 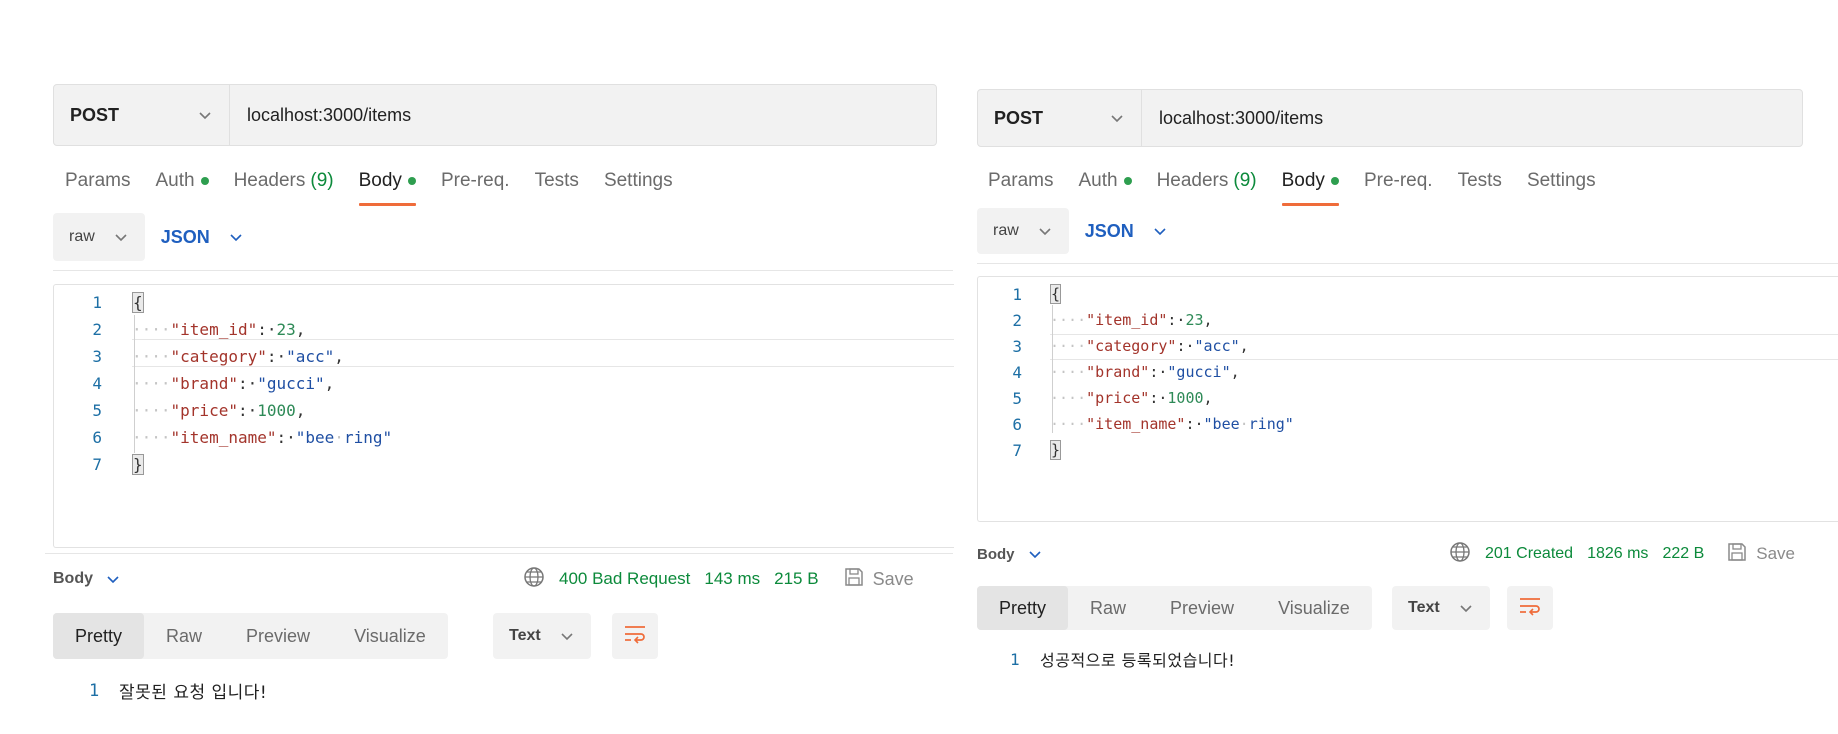 I want to click on line-number: 4, so click(x=1017, y=372).